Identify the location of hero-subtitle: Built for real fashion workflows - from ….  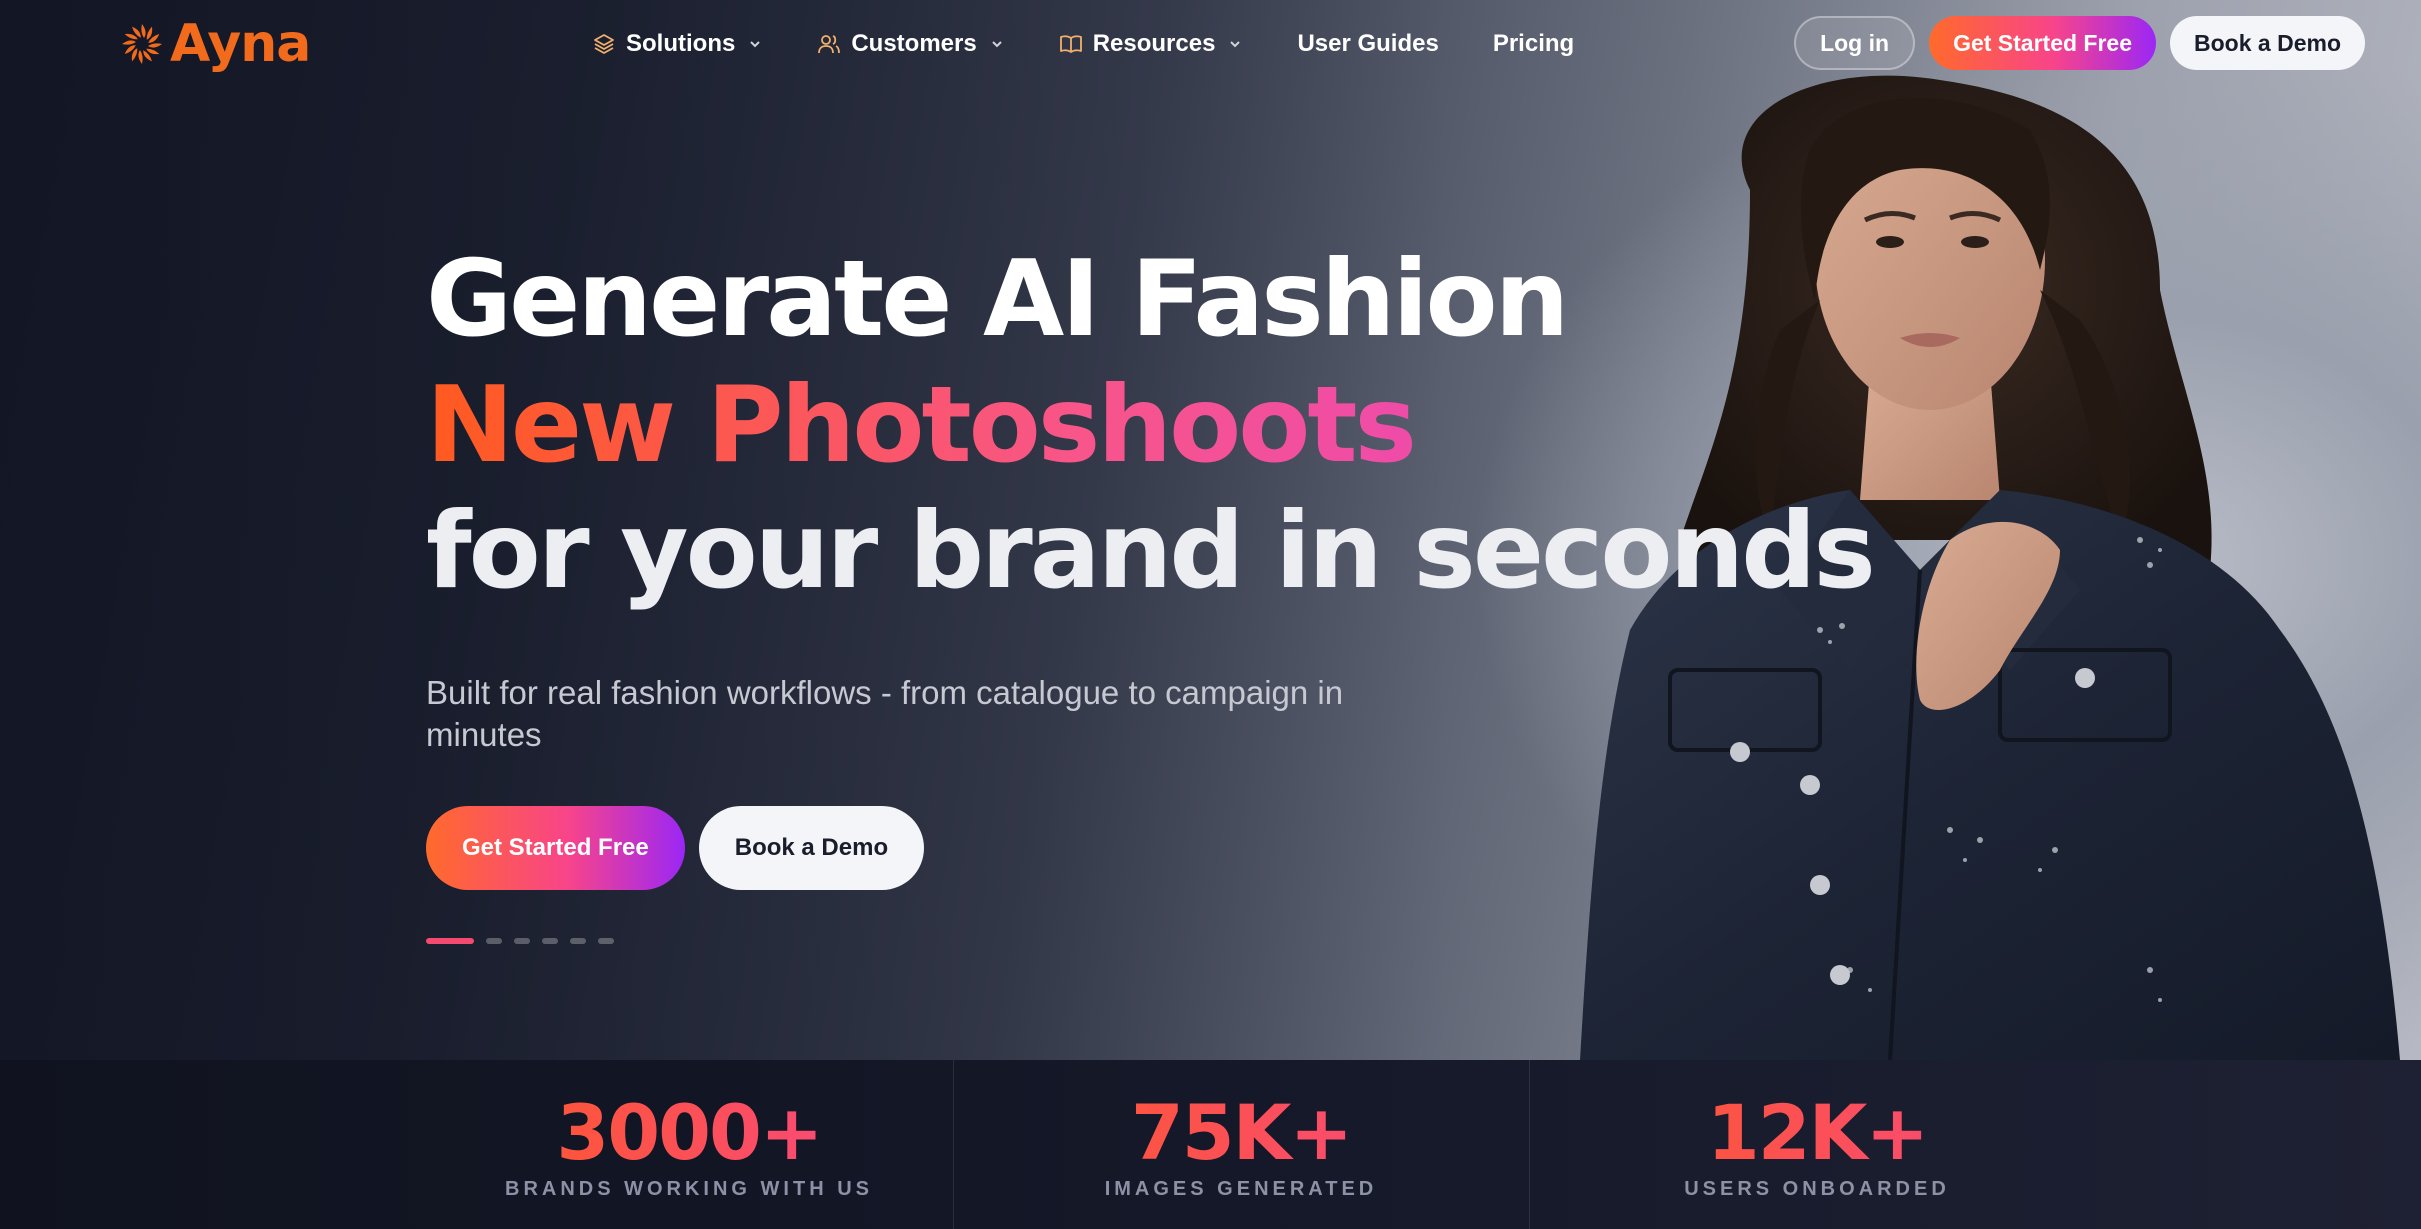
(885, 713).